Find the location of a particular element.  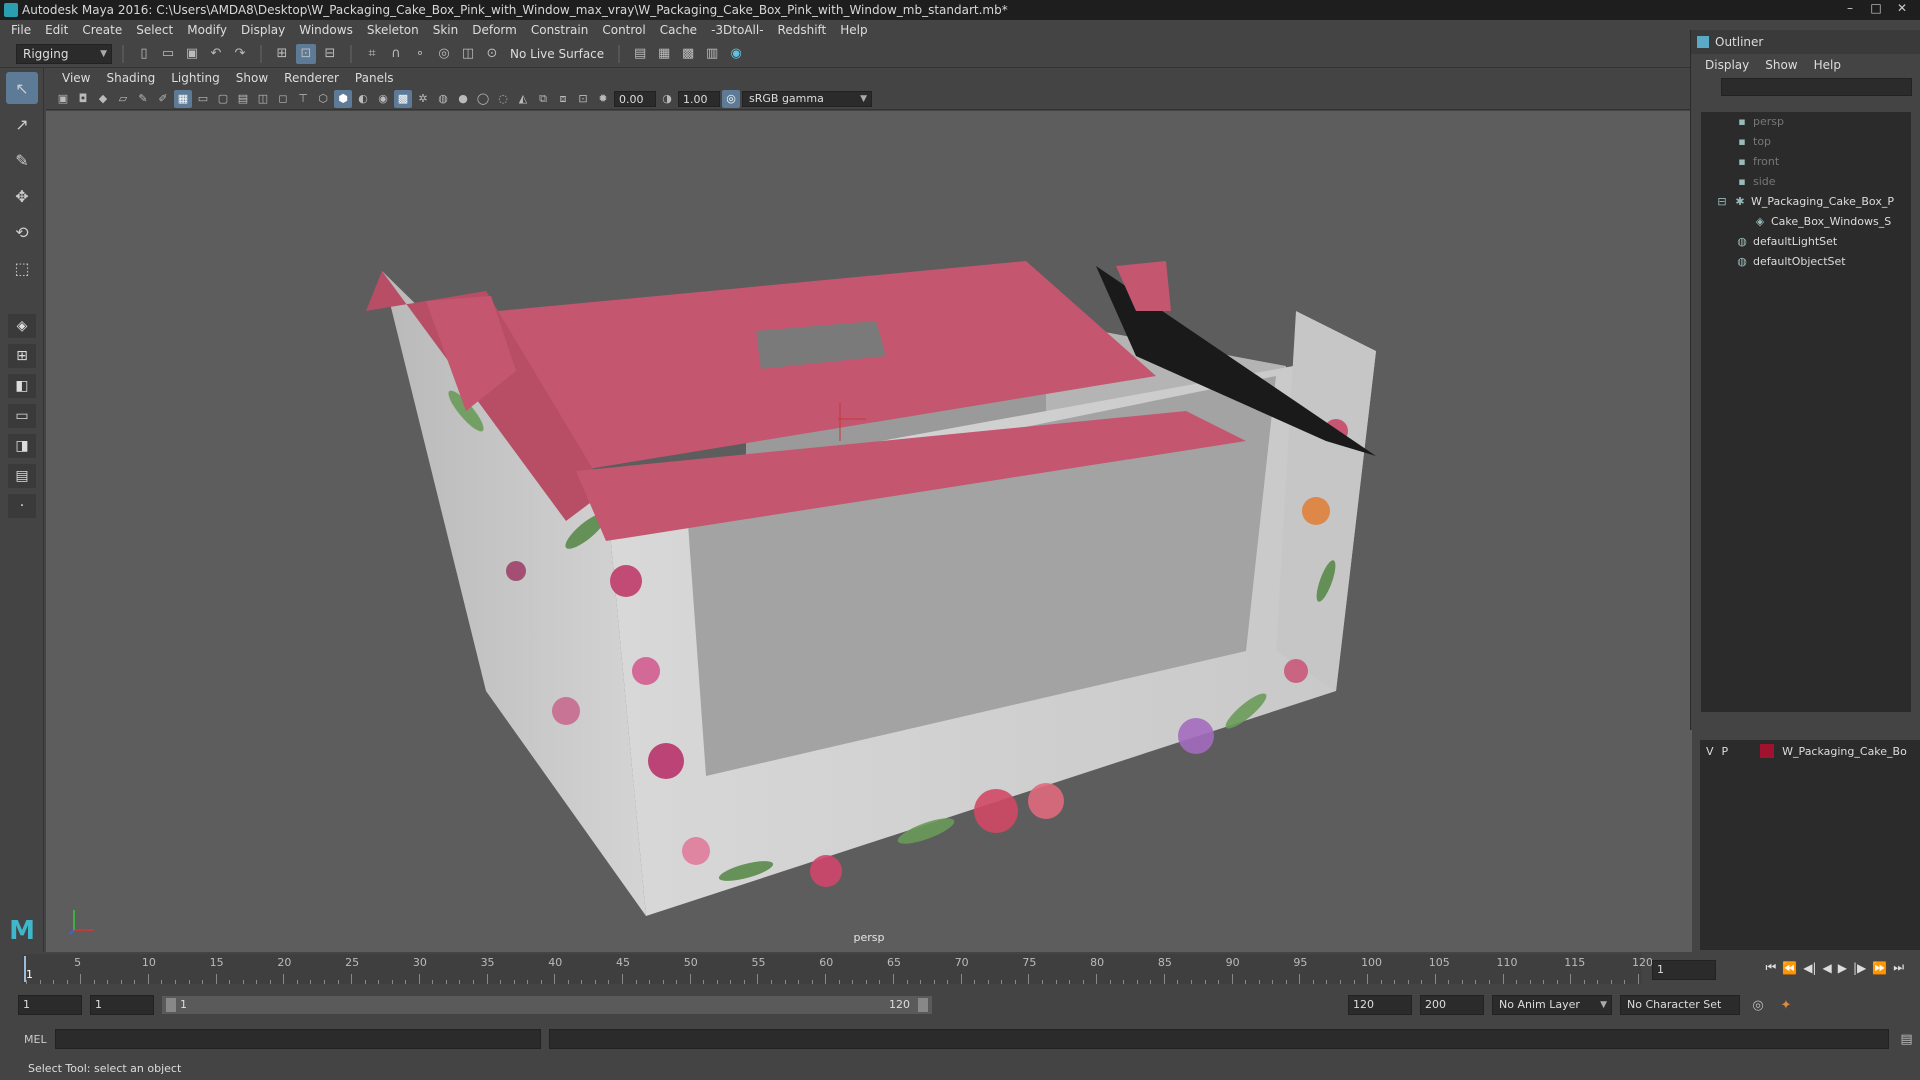

gamma-icon: ◑ is located at coordinates (667, 99).